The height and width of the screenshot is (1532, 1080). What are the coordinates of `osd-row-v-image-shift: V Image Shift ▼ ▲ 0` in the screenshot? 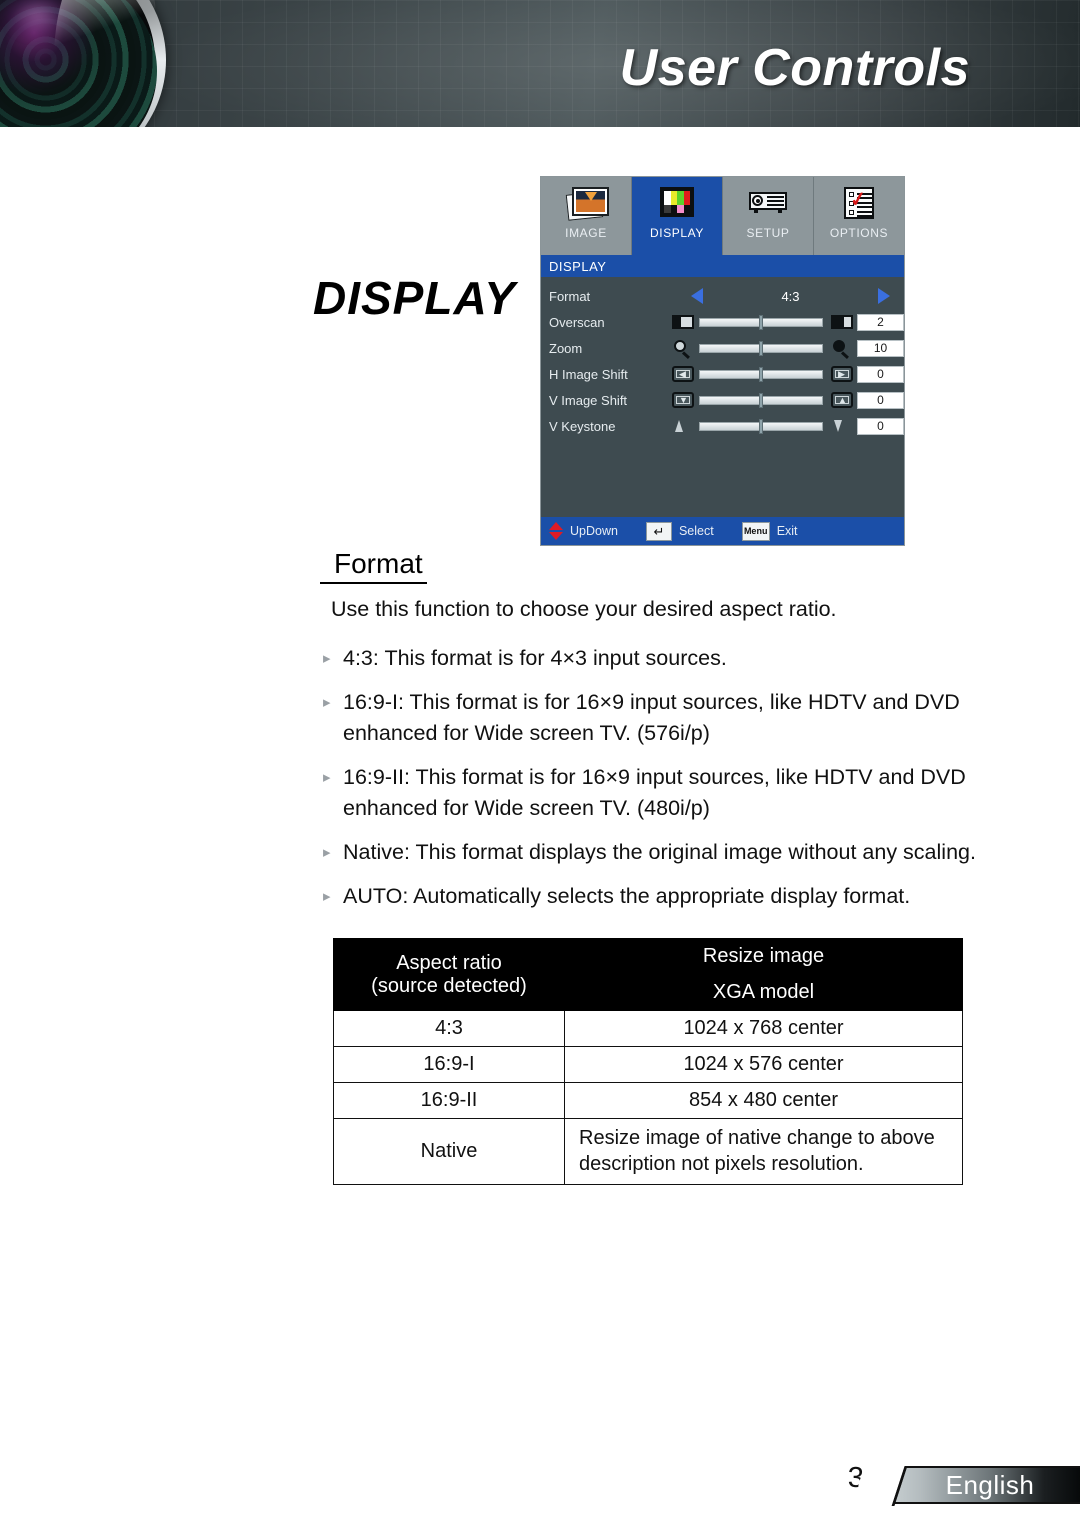 It's located at (722, 400).